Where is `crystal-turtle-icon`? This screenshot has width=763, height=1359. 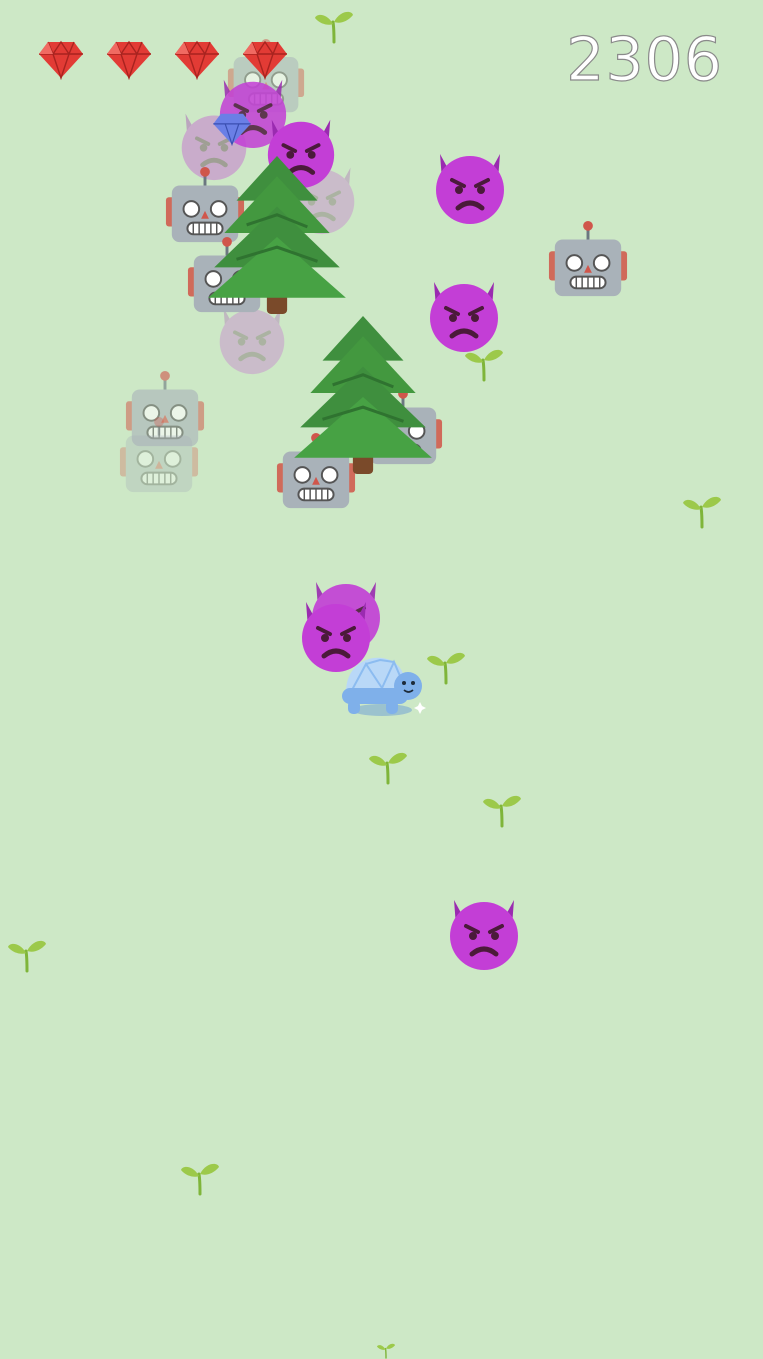 crystal-turtle-icon is located at coordinates (381, 685).